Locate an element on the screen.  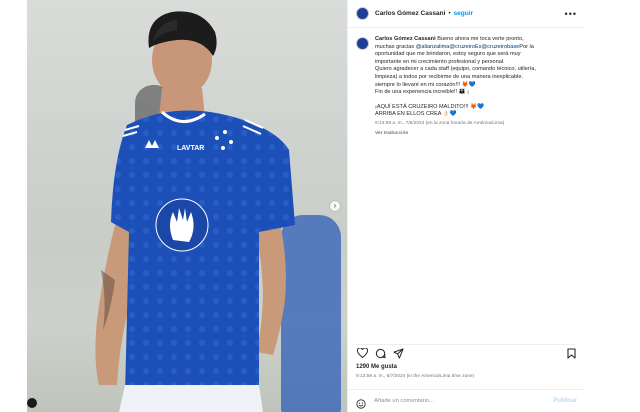
caption-avatar is located at coordinates (362, 43).